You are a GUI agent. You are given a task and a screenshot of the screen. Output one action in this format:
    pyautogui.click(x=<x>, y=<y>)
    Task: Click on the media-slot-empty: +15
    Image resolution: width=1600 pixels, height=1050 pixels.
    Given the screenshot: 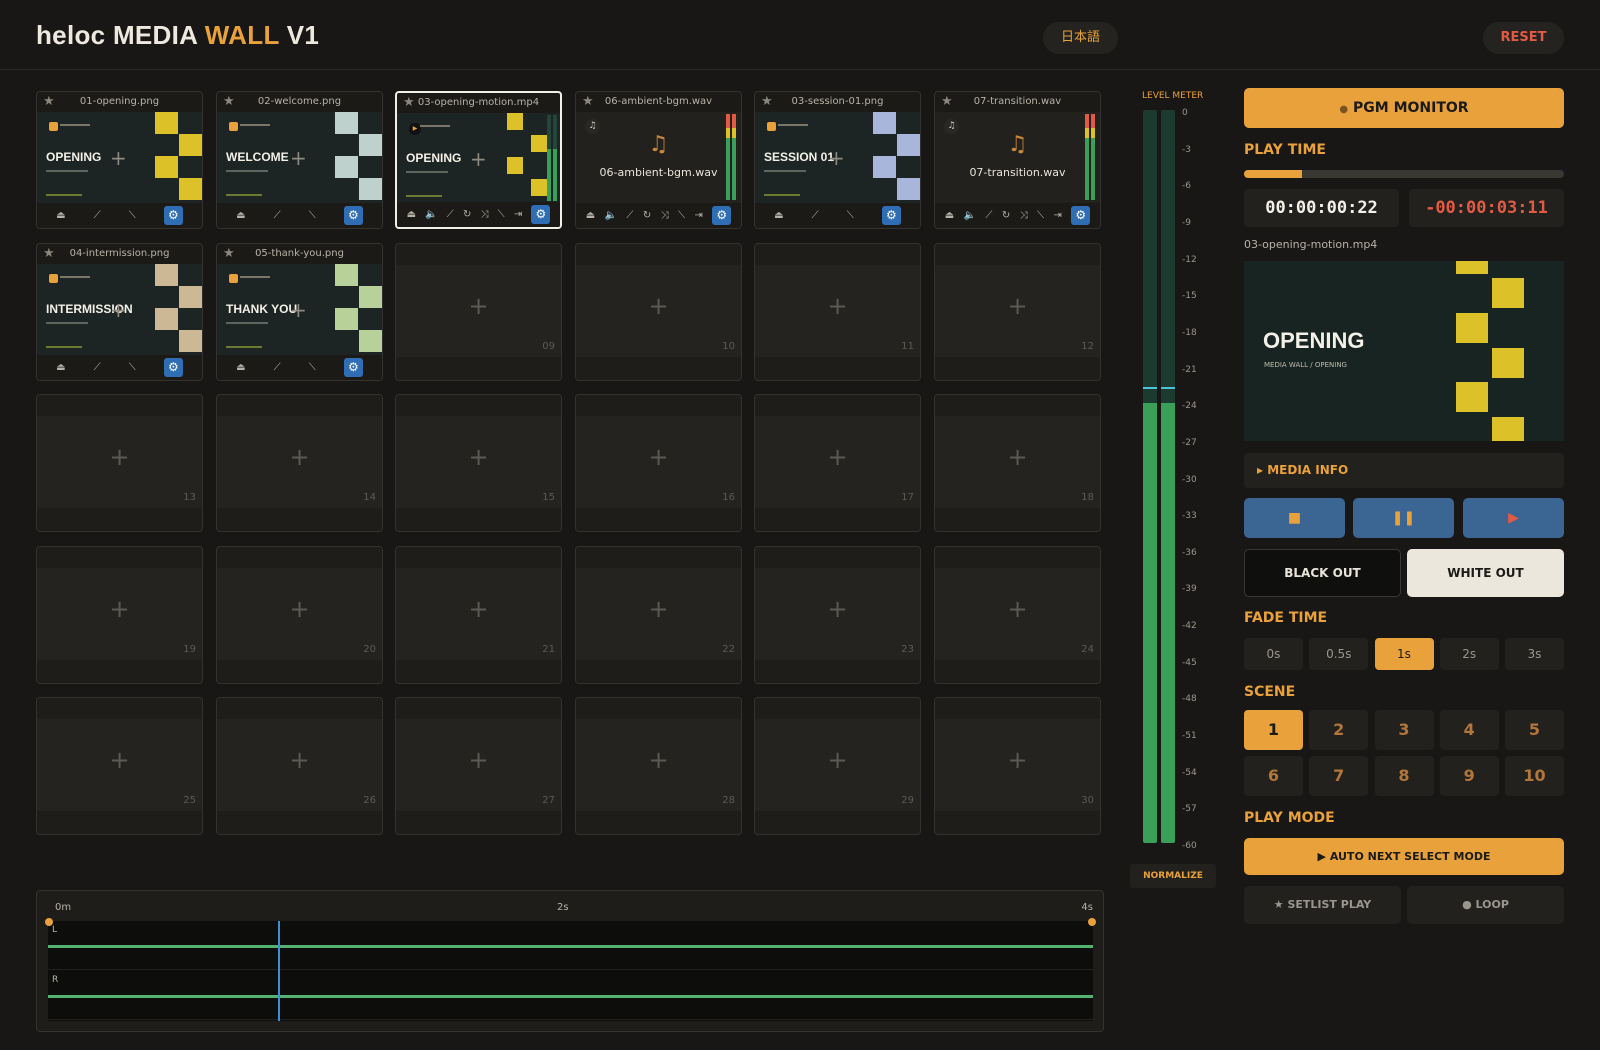 What is the action you would take?
    pyautogui.click(x=478, y=463)
    